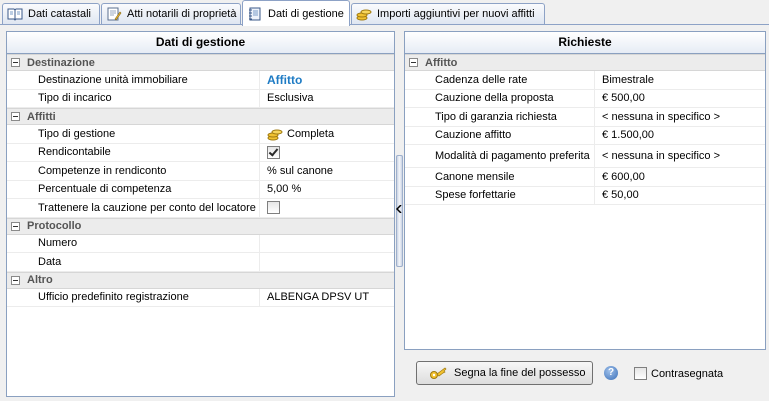 This screenshot has width=769, height=401. What do you see at coordinates (520, 373) in the screenshot?
I see `button-label: Segna la fine del possesso` at bounding box center [520, 373].